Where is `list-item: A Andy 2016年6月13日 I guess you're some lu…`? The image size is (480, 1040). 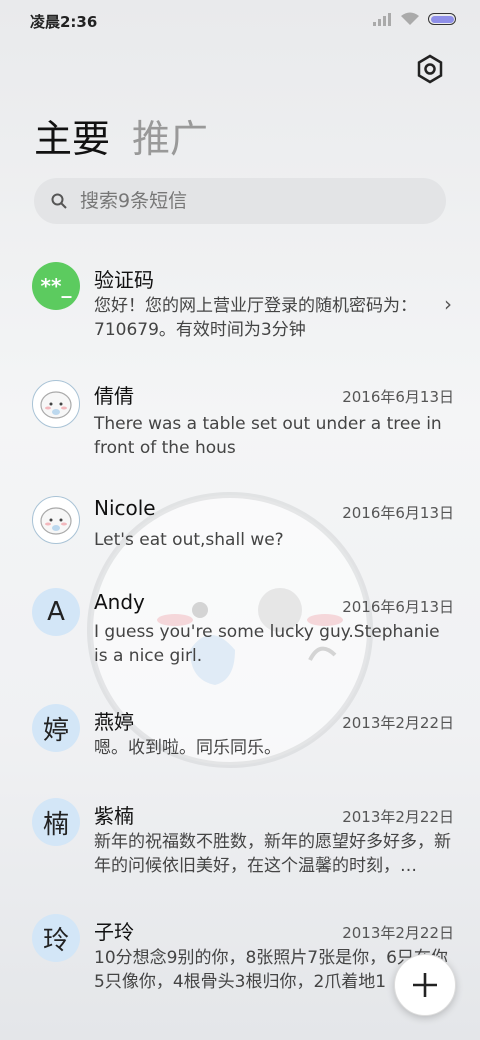 list-item: A Andy 2016年6月13日 I guess you're some lu… is located at coordinates (240, 641).